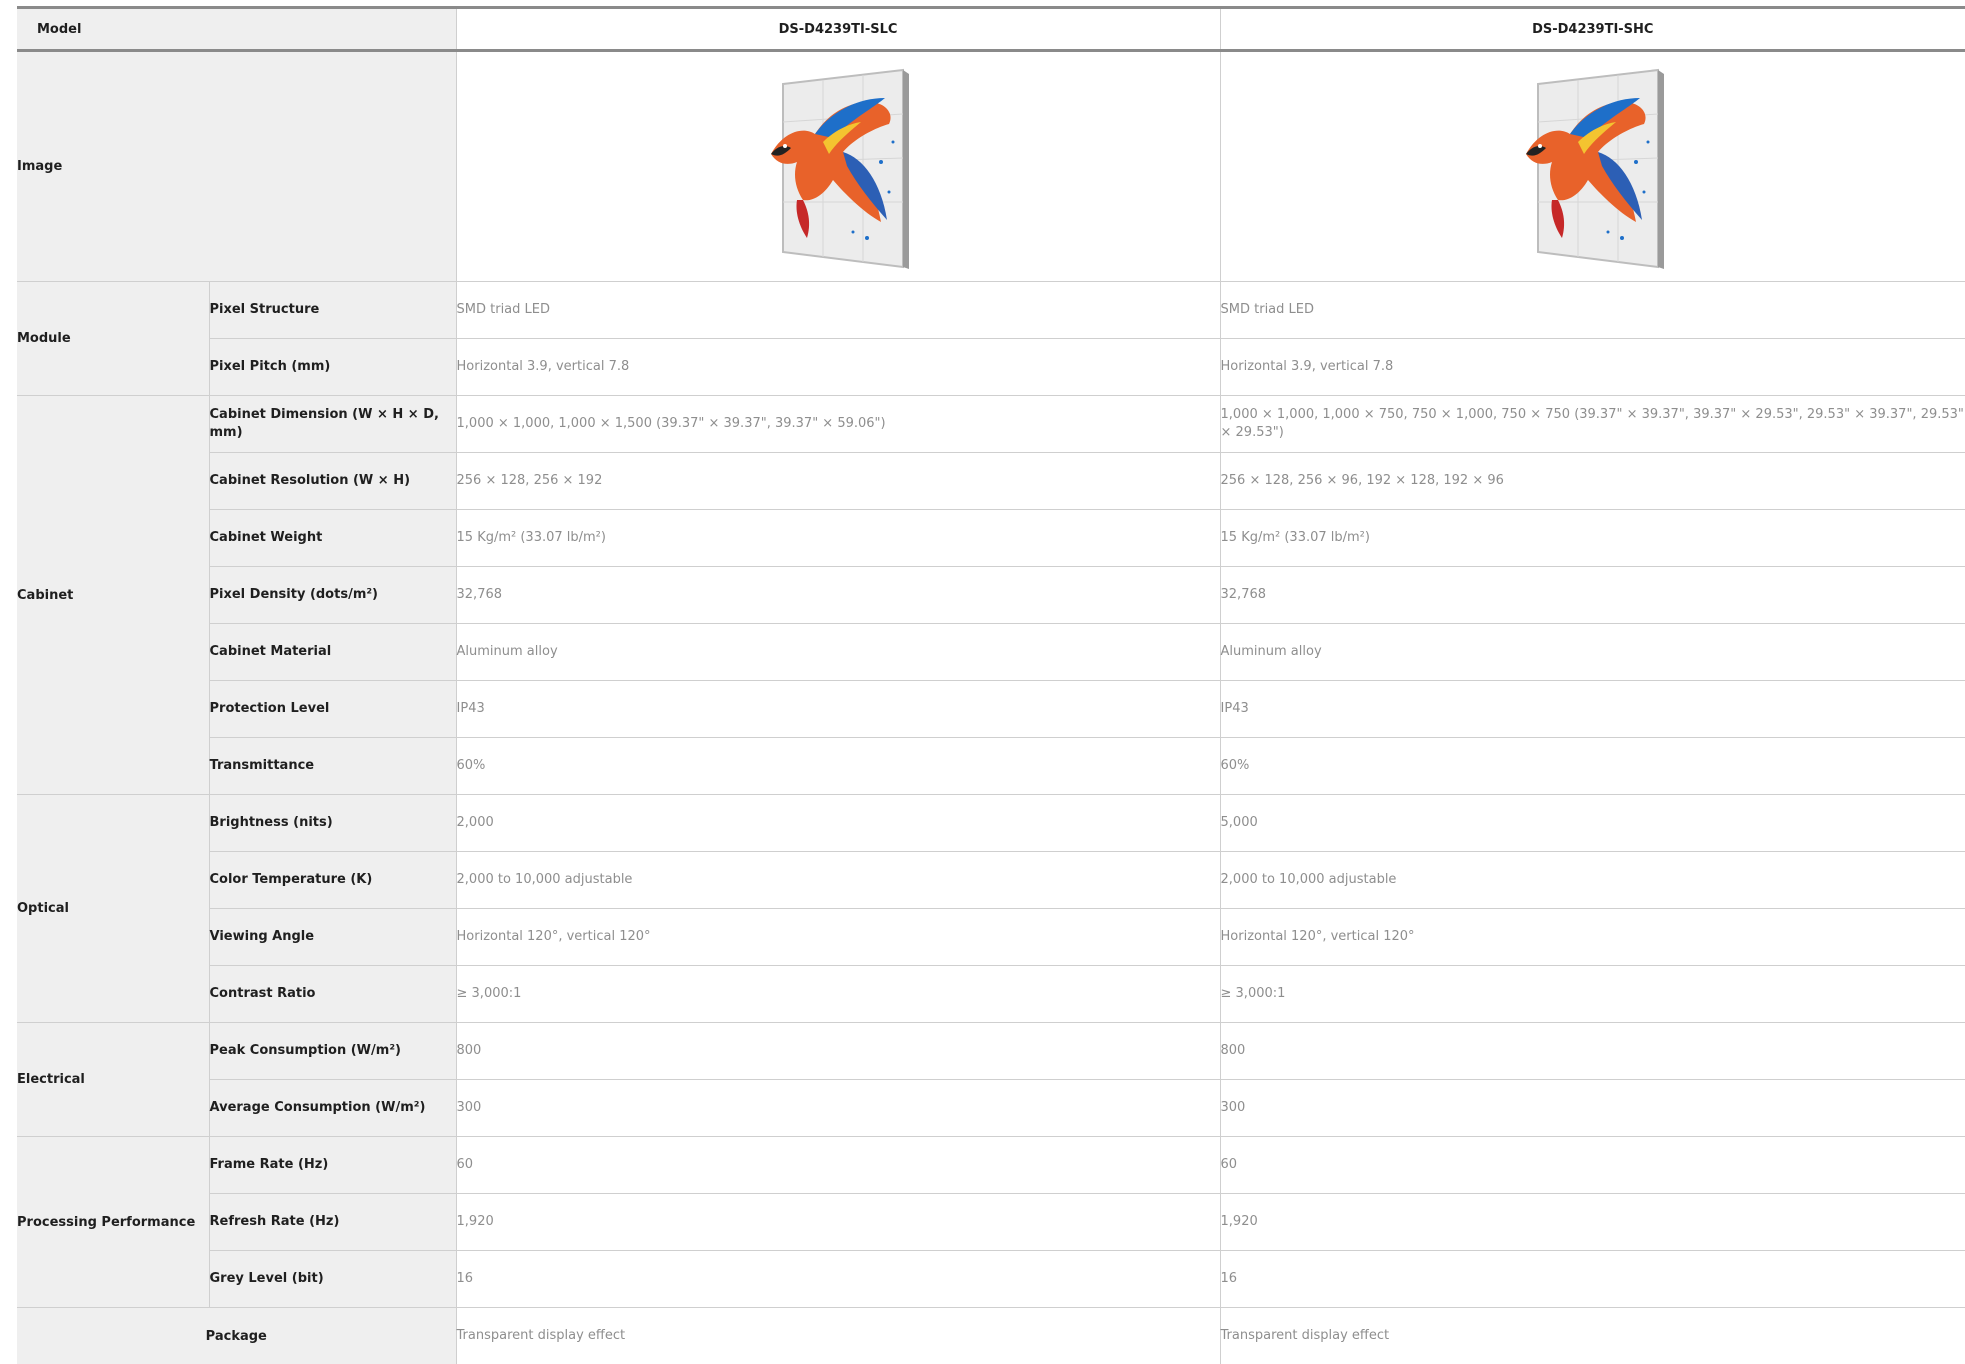 Image resolution: width=1965 pixels, height=1364 pixels. I want to click on spec-row: Contrast Ratio≥ 3,000:1≥ 3,000:1, so click(991, 994).